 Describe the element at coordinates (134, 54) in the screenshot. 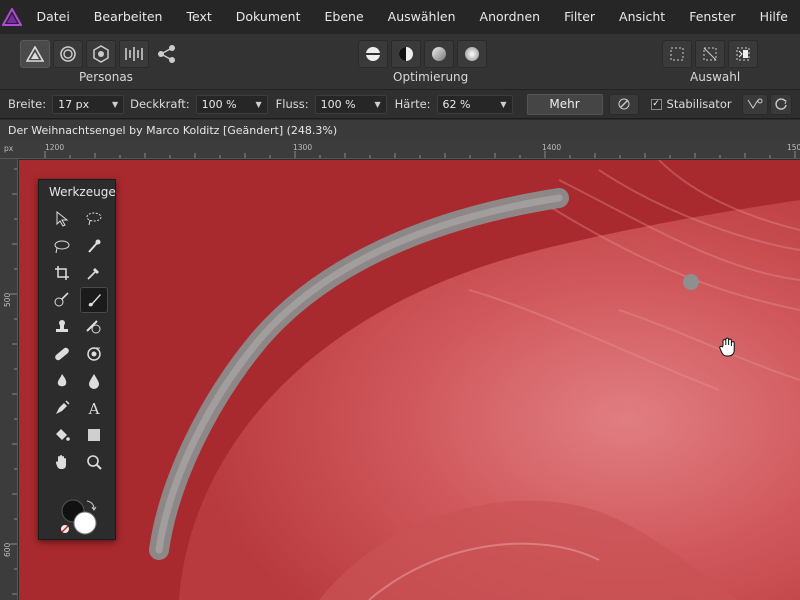

I see `tone-mapping-persona-button` at that location.